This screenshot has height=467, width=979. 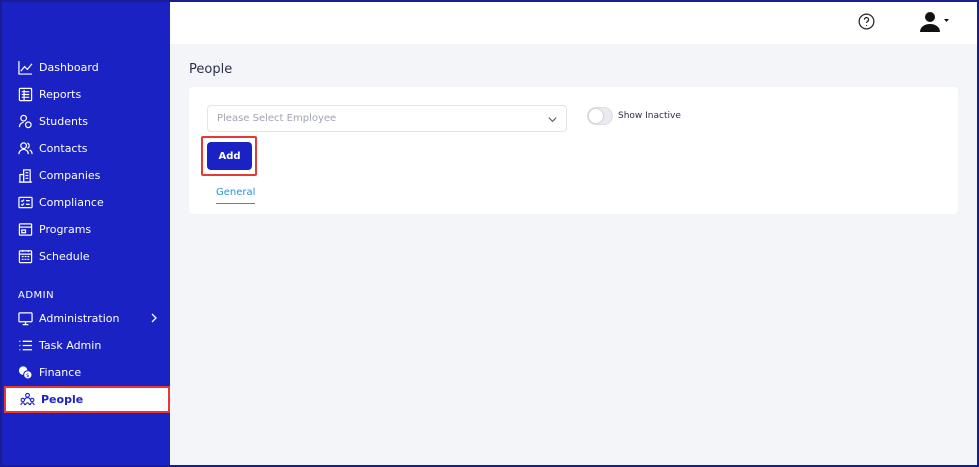 I want to click on people-icon, so click(x=27, y=400).